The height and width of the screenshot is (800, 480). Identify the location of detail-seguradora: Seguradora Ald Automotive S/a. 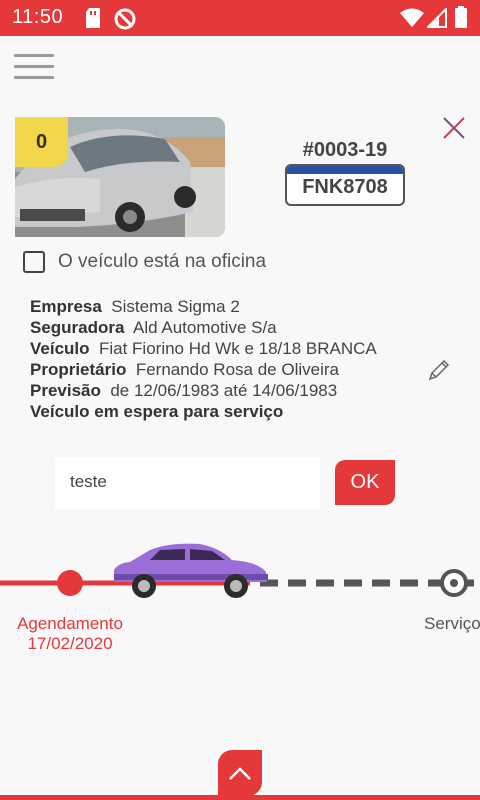
(203, 327).